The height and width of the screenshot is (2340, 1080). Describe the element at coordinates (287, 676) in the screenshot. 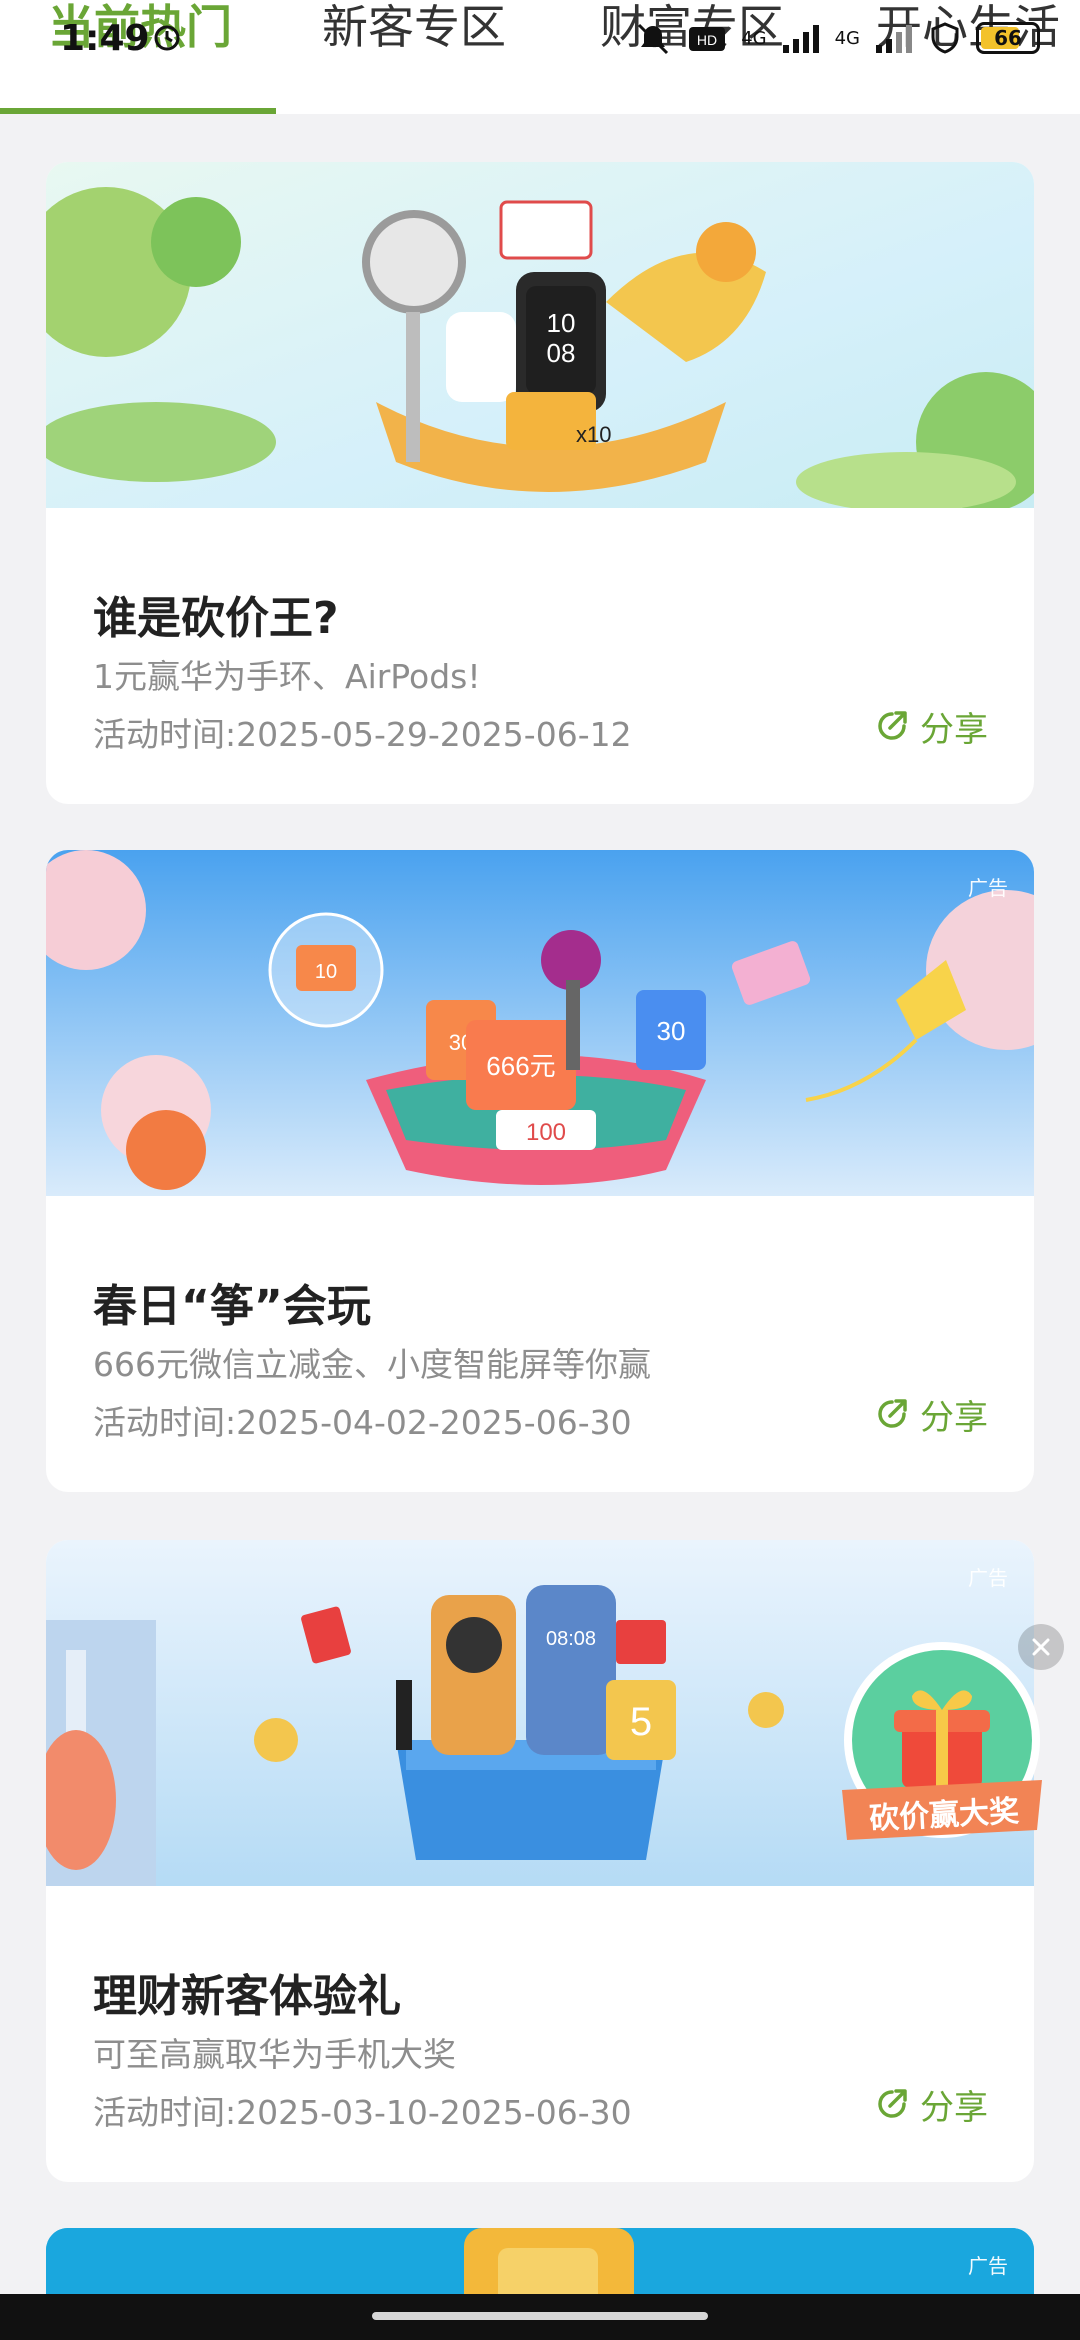

I see `activity-subtitle: 1元赢华为手环、AirPods!` at that location.